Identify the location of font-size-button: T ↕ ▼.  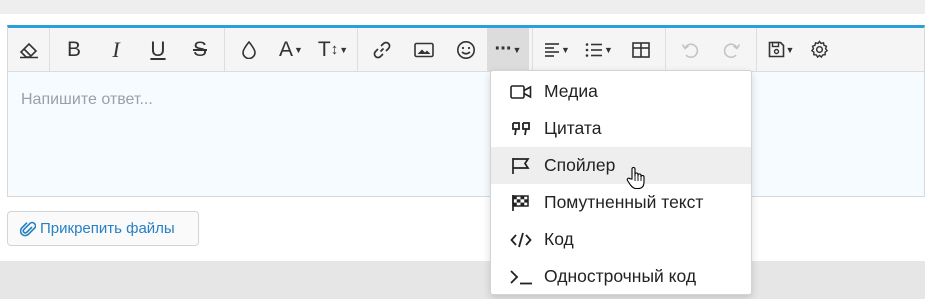
(333, 49).